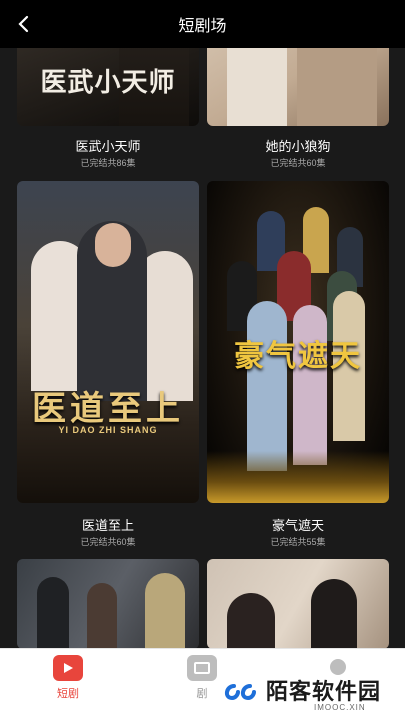 This screenshot has width=405, height=721. What do you see at coordinates (324, 691) in the screenshot?
I see `watermark-name: 陌客软件园` at bounding box center [324, 691].